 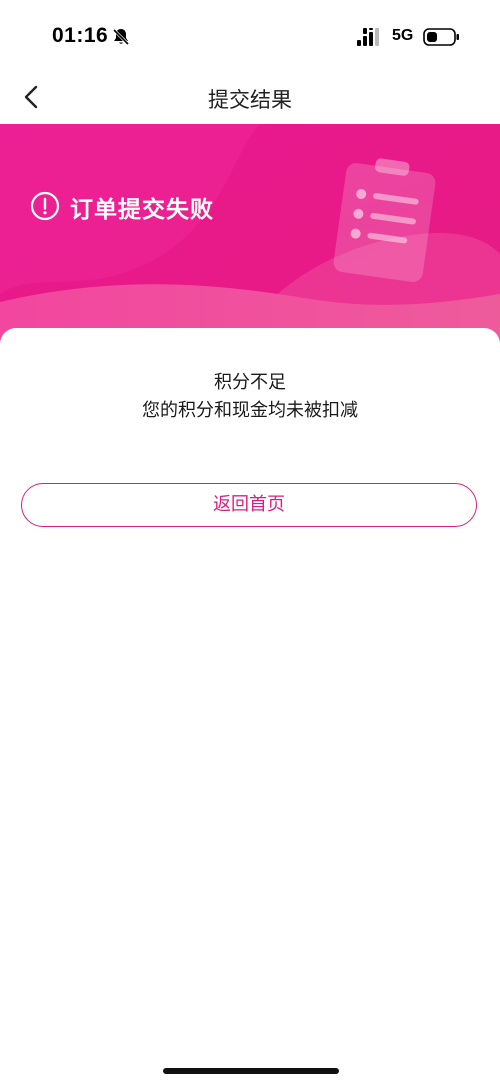 I want to click on result-reason: 积分不足, so click(x=250, y=382).